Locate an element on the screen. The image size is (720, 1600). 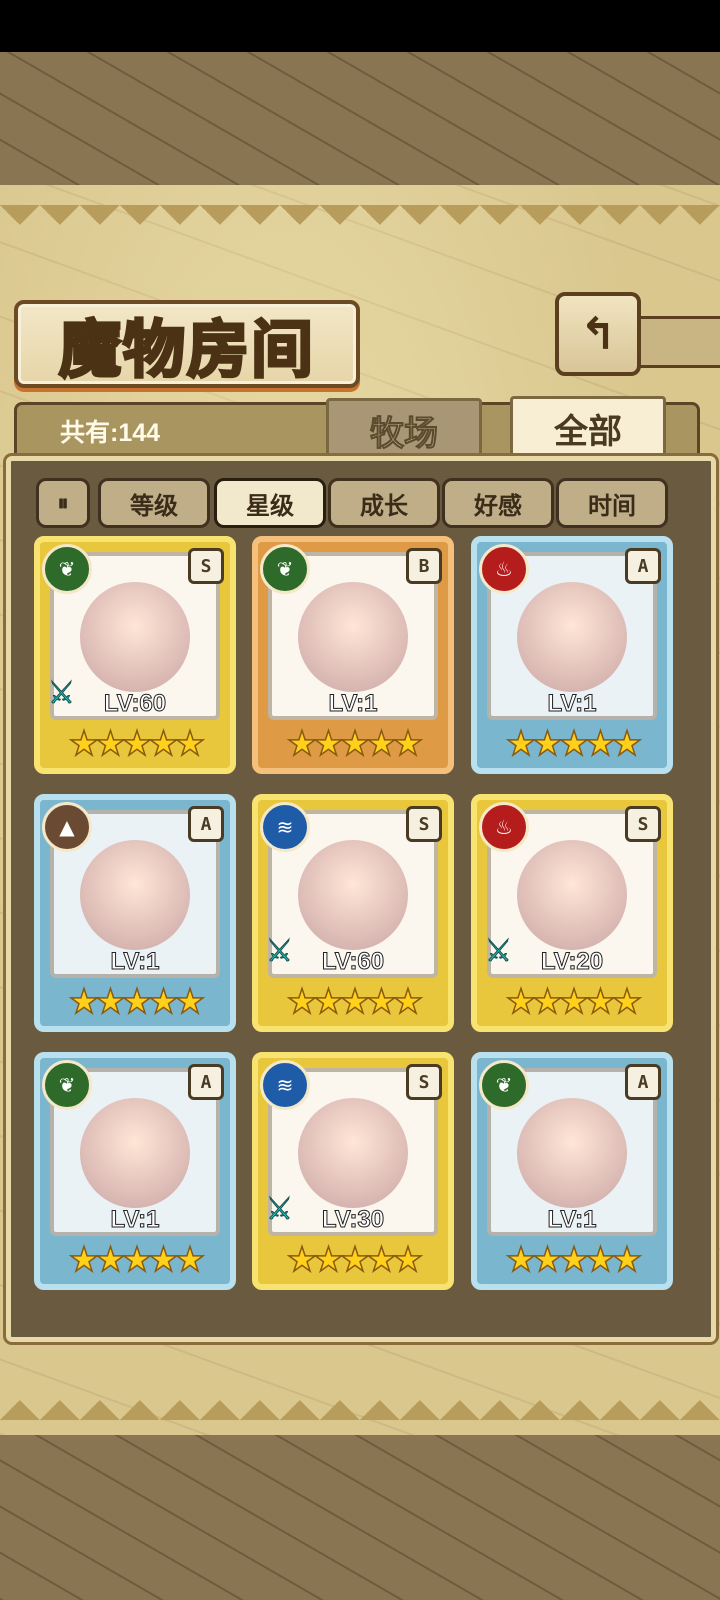
monster-level: LV:30 is located at coordinates (353, 1220).